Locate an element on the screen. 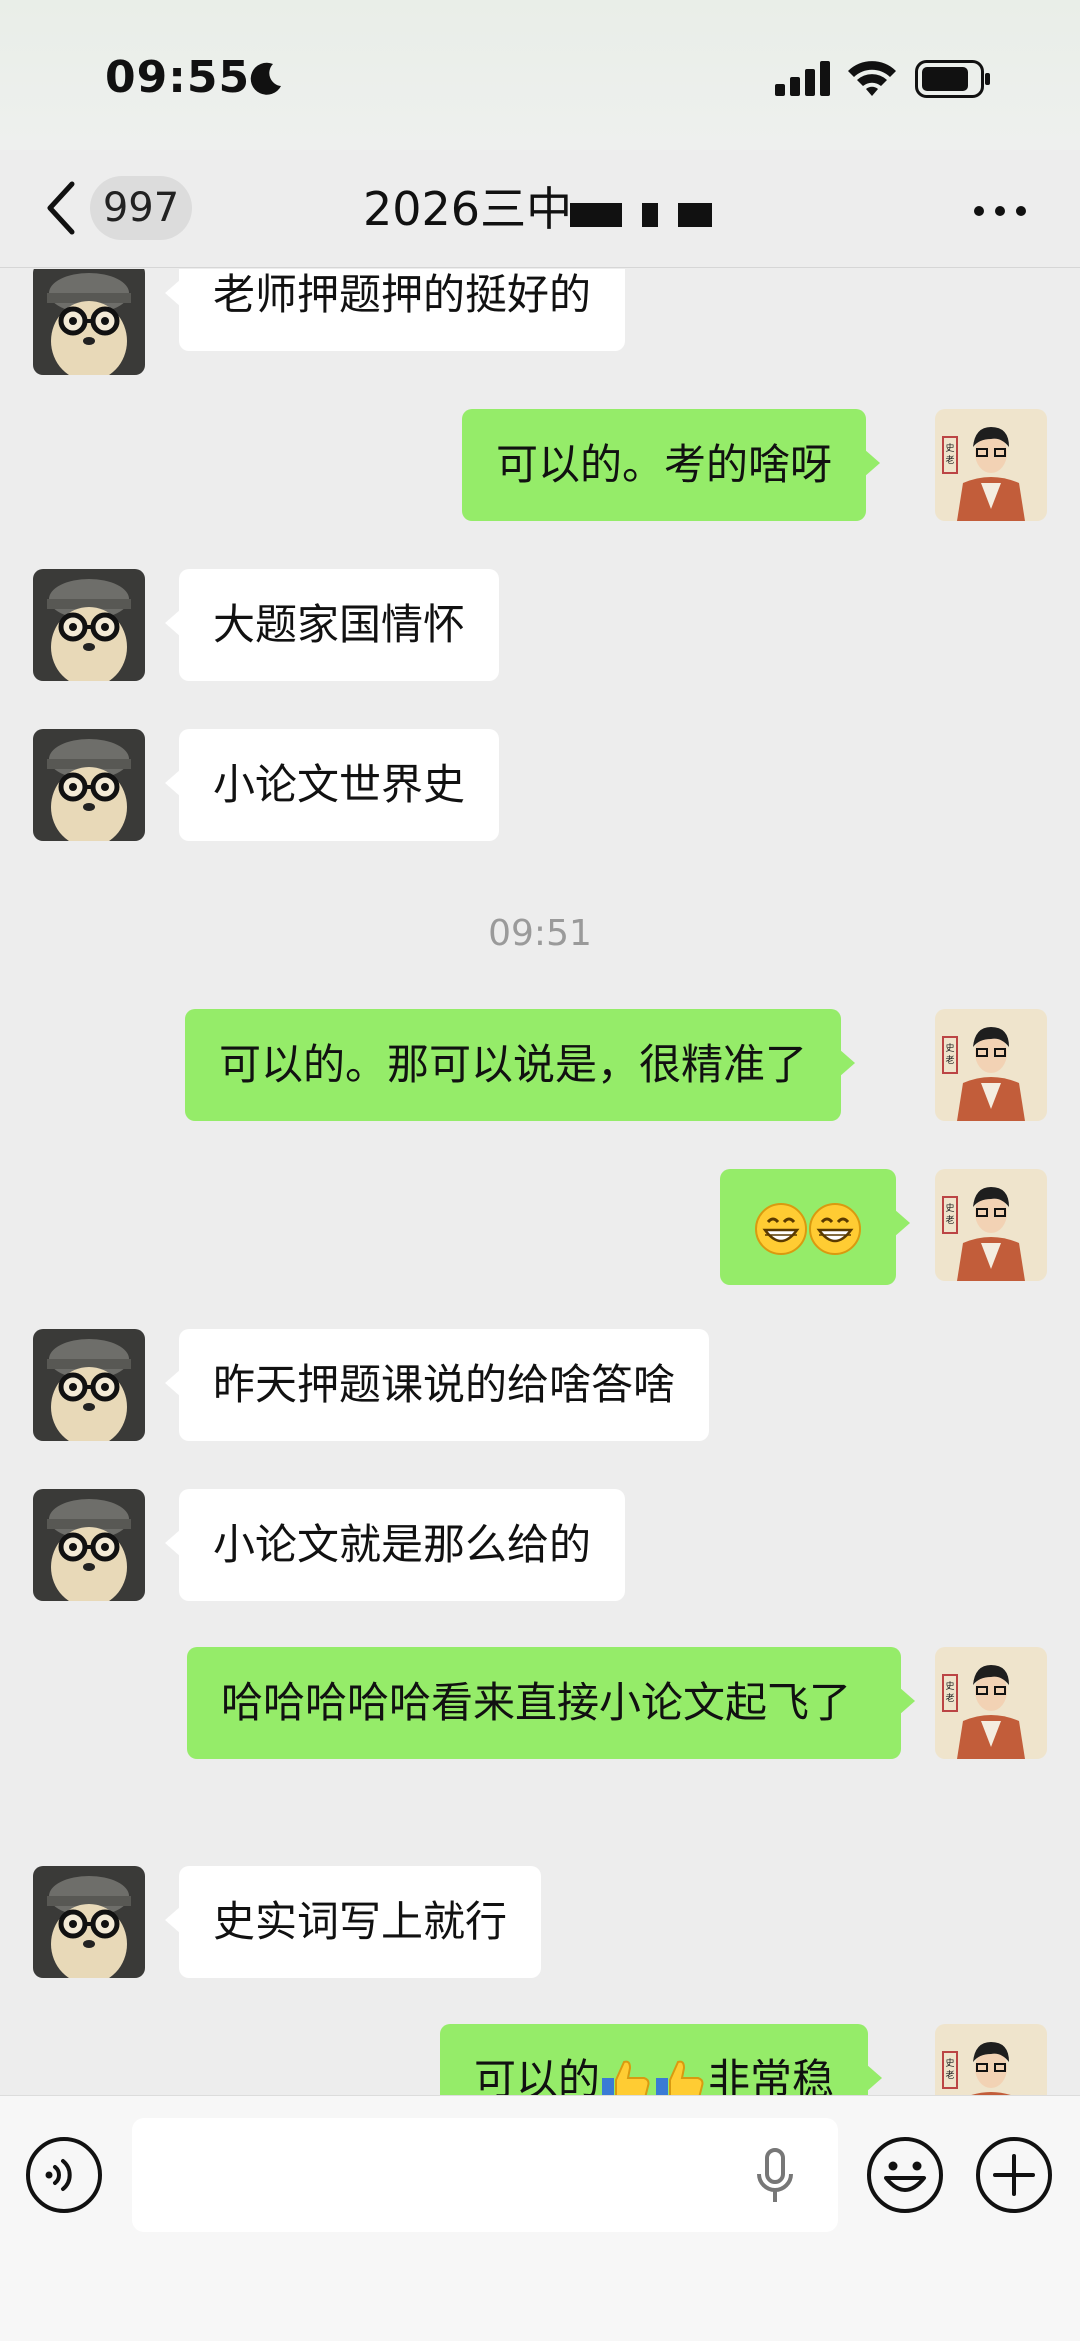 The height and width of the screenshot is (2341, 1080). message-text: 老师押题押的挺好的 is located at coordinates (402, 294).